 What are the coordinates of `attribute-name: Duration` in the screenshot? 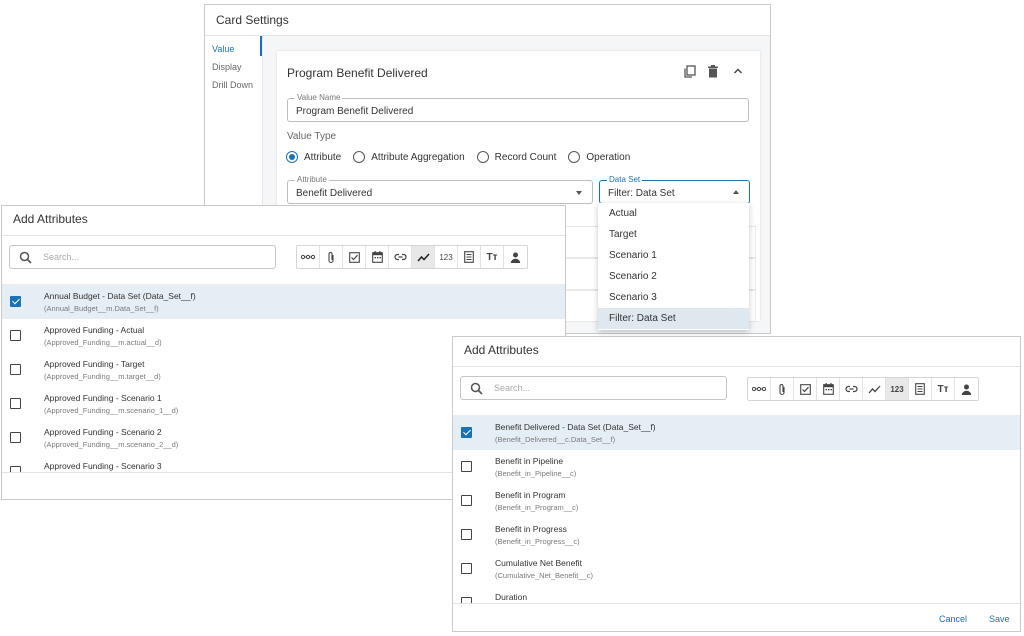 It's located at (511, 597).